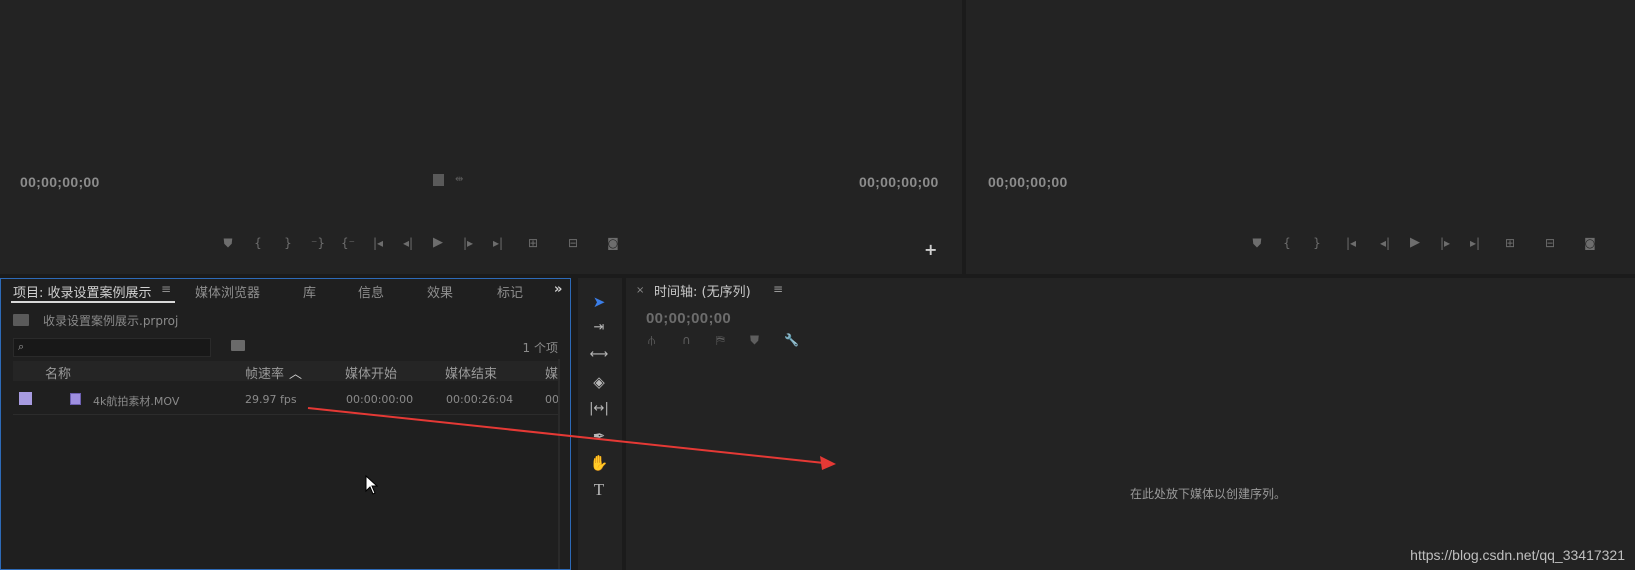 Image resolution: width=1635 pixels, height=570 pixels. I want to click on tab-effects: 效果, so click(440, 291).